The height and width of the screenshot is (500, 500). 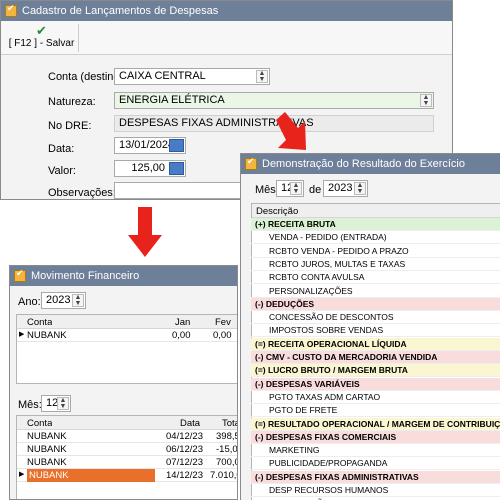 I want to click on table-row: NUBANK 07/12/23 700,0, so click(x=127, y=462).